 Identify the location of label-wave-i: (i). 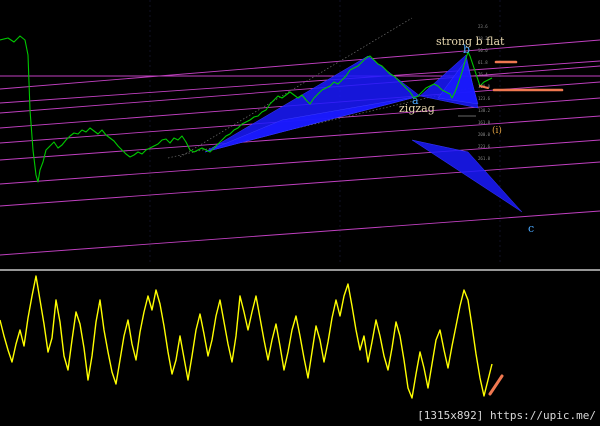
(497, 130).